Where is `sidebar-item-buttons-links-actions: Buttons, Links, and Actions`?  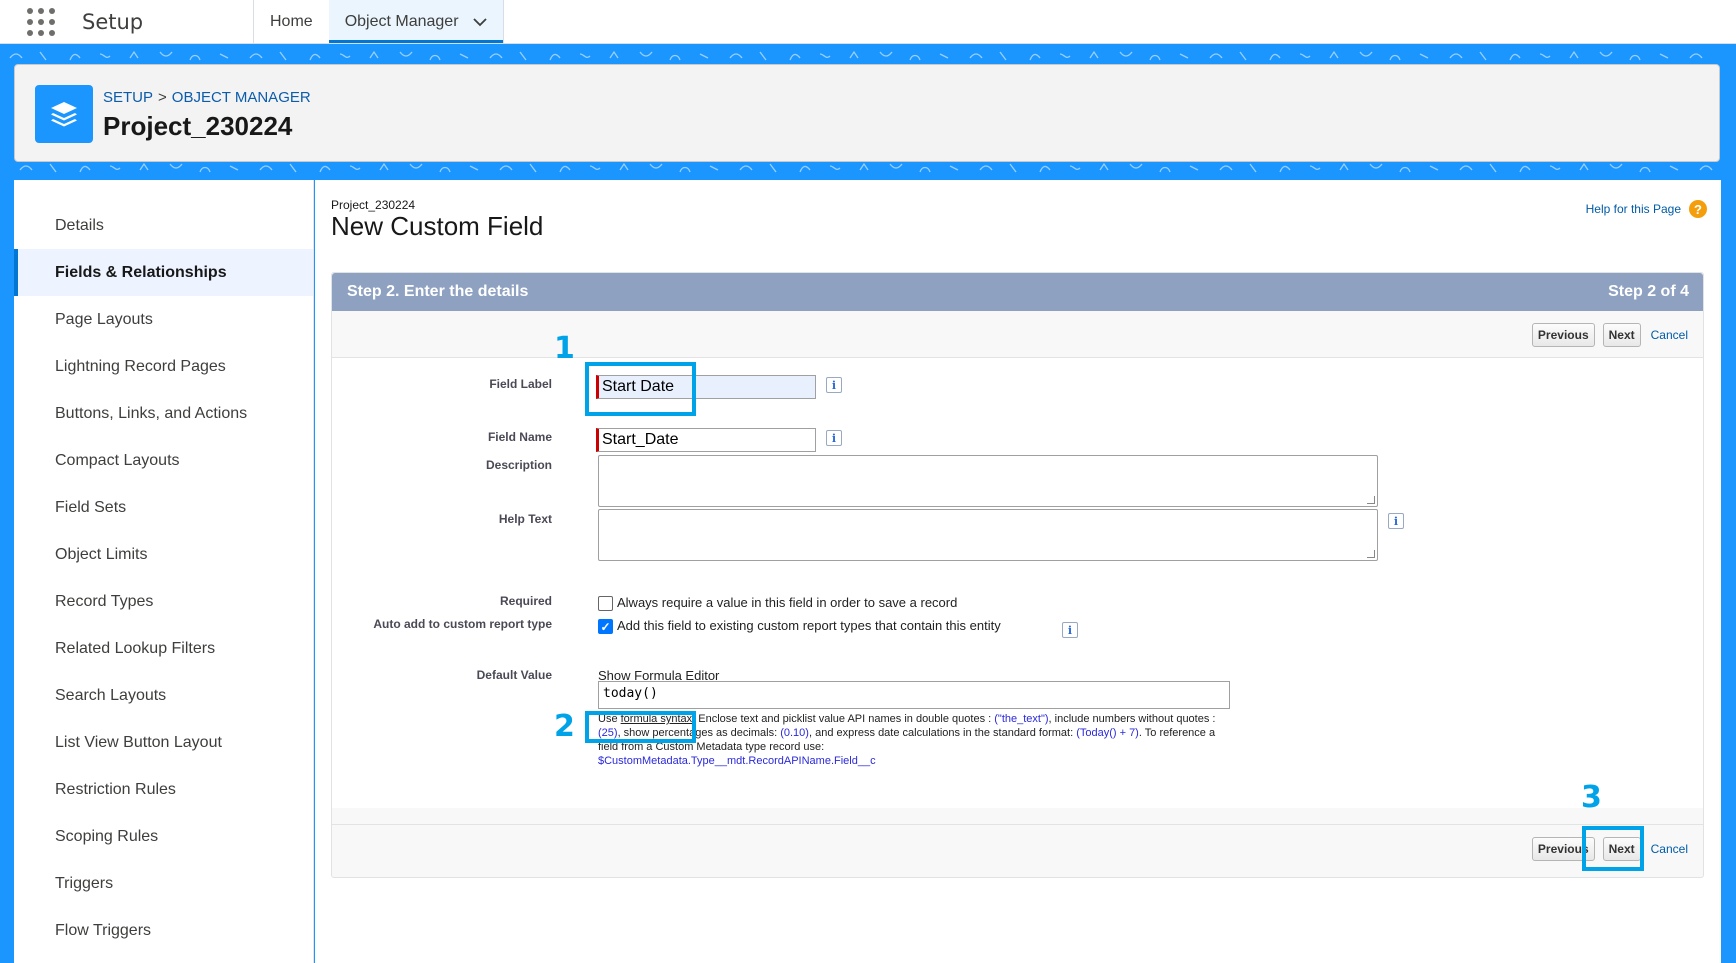
sidebar-item-buttons-links-actions: Buttons, Links, and Actions is located at coordinates (163, 413).